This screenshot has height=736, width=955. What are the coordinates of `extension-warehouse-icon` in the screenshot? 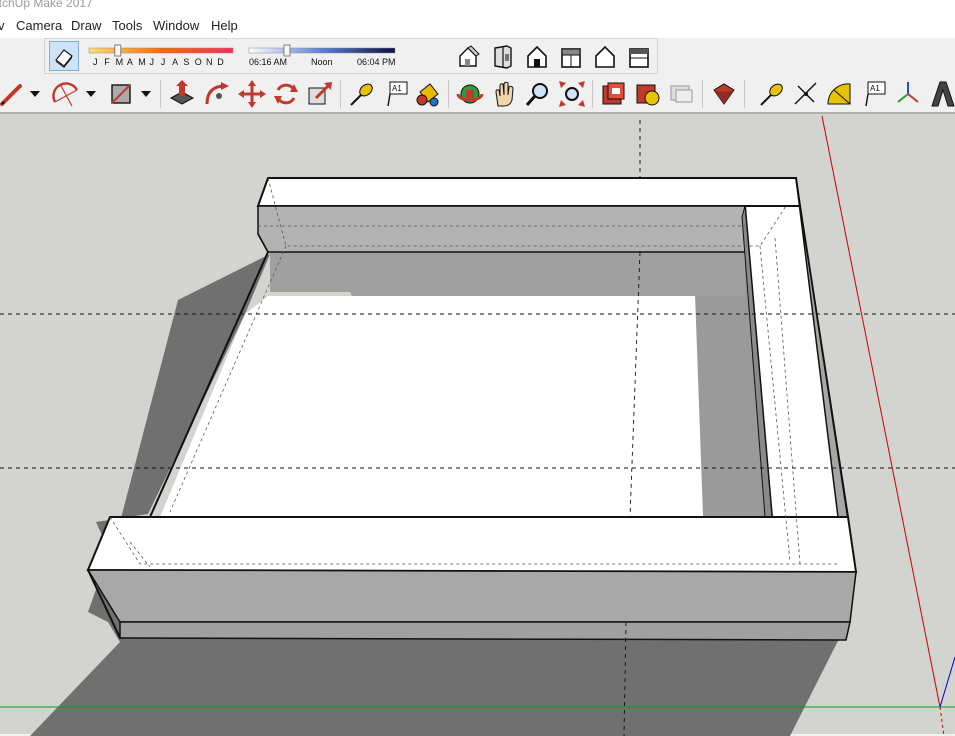 It's located at (648, 95).